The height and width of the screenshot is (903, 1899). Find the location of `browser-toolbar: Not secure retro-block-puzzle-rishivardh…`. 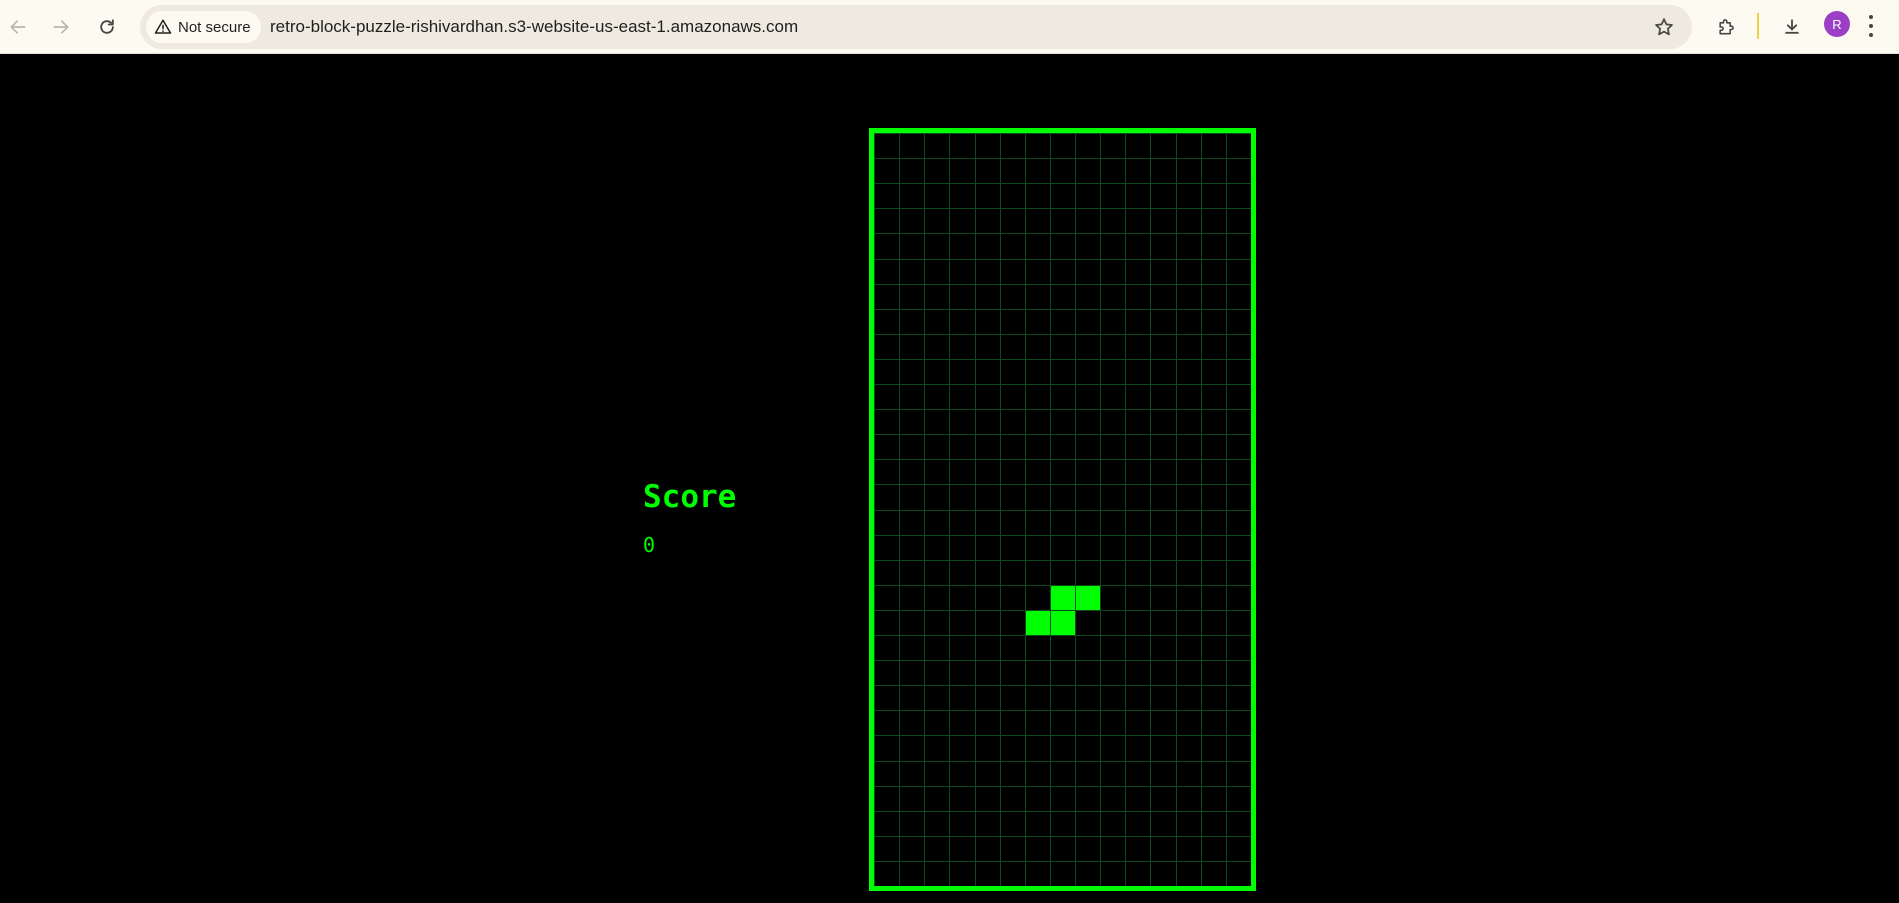

browser-toolbar: Not secure retro-block-puzzle-rishivardh… is located at coordinates (949, 27).